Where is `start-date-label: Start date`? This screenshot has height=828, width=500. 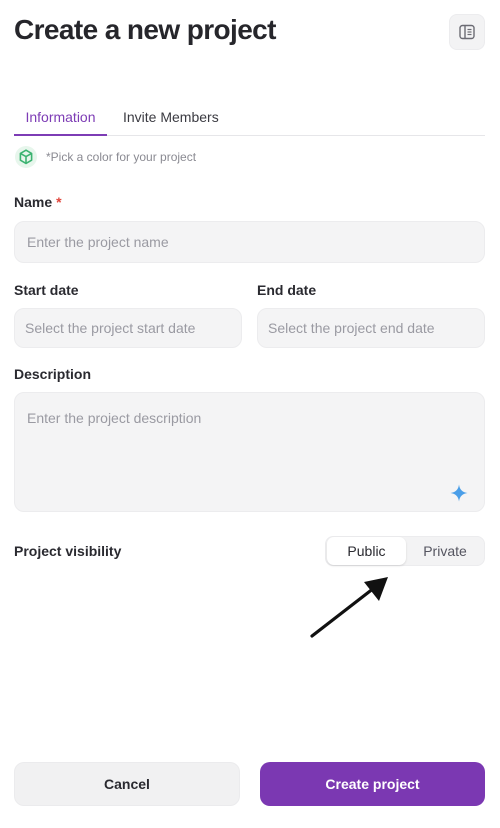
start-date-label: Start date is located at coordinates (46, 290).